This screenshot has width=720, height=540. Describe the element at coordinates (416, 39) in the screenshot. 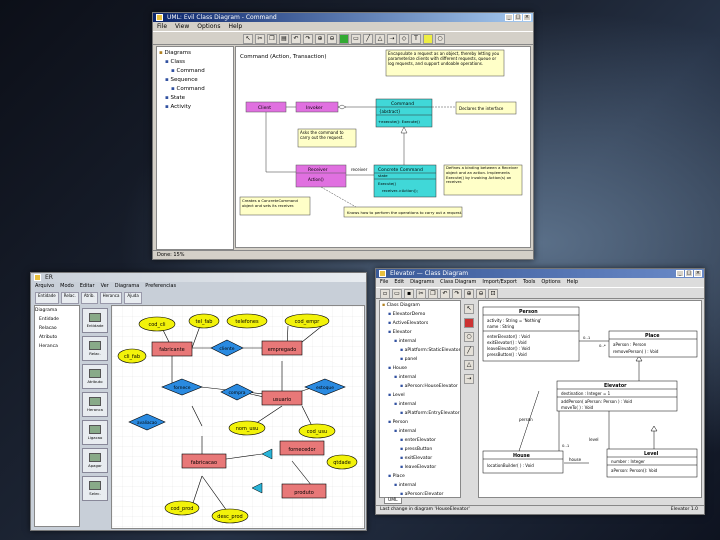

I see `text-tool-icon: T` at that location.